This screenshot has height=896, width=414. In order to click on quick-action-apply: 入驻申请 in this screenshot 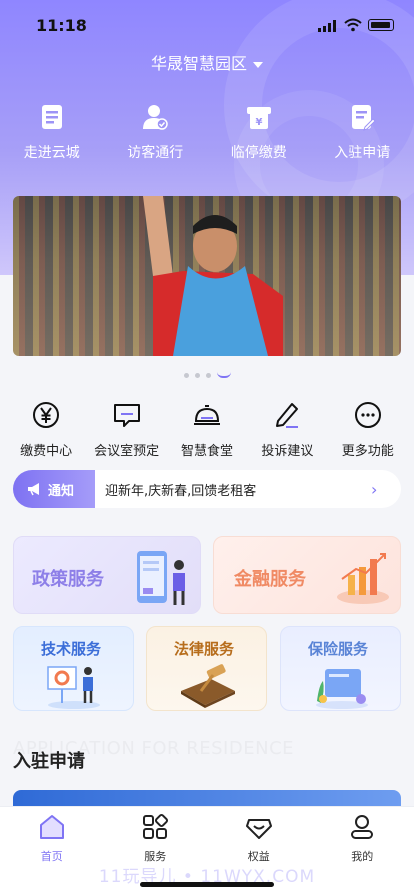, I will do `click(362, 132)`.